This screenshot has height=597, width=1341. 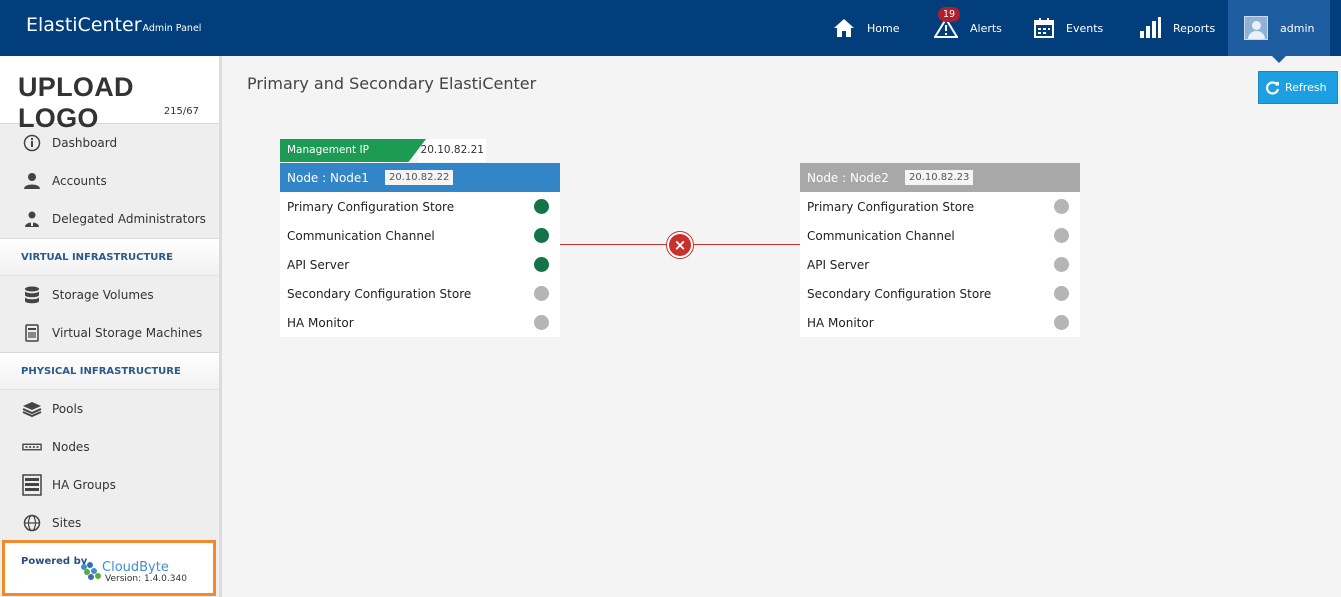 What do you see at coordinates (1279, 59) in the screenshot?
I see `user-menu-caret` at bounding box center [1279, 59].